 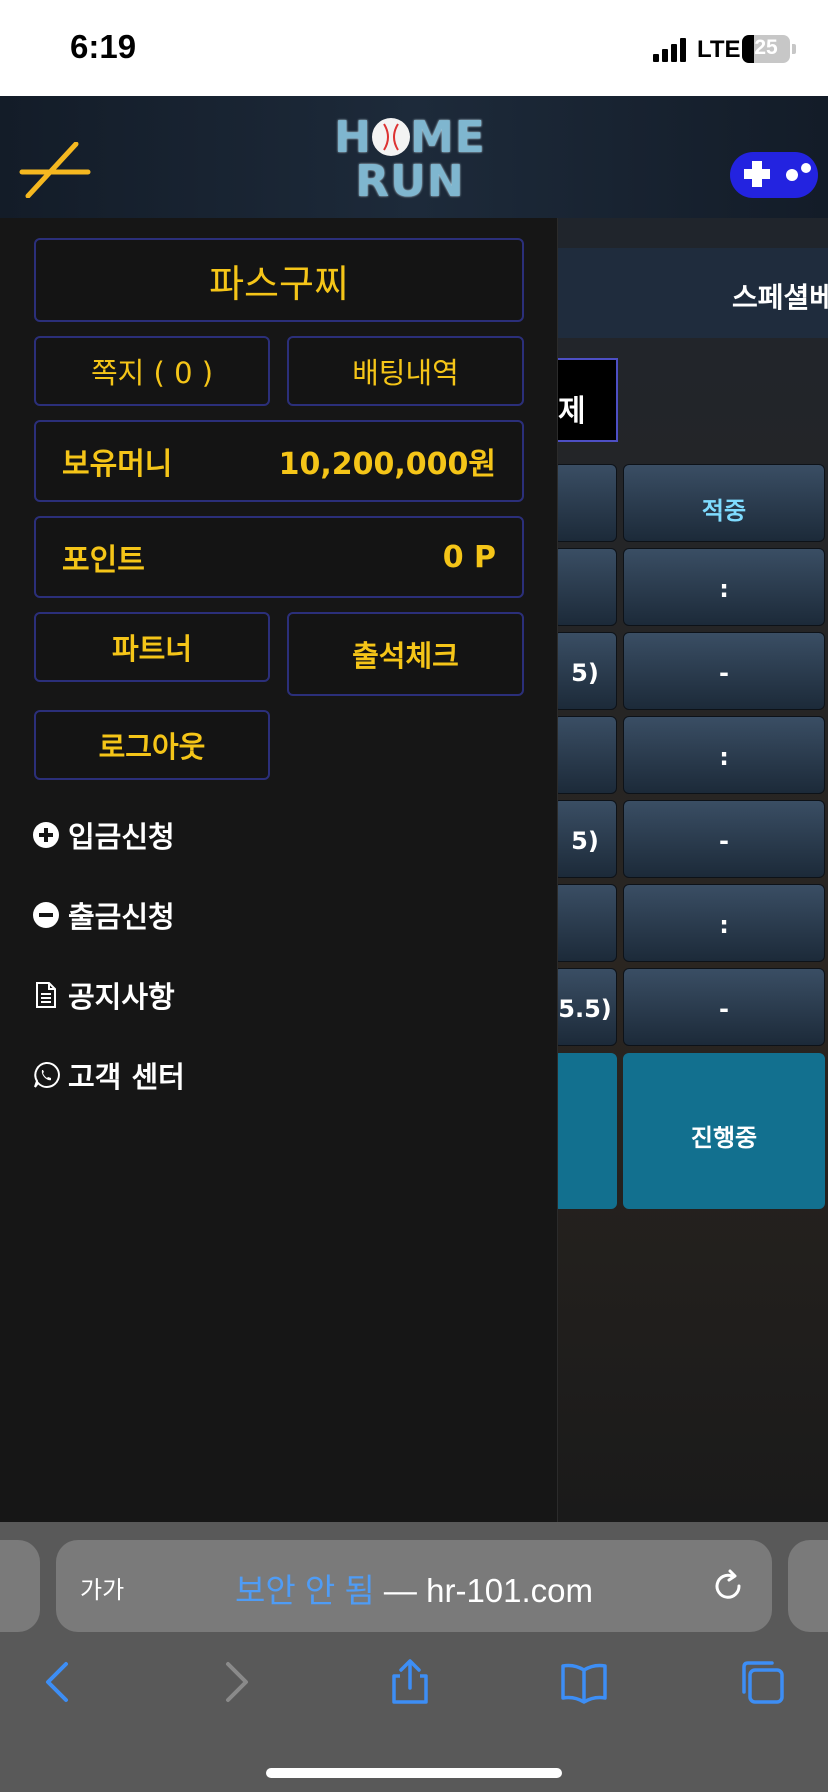 I want to click on bg-cell-right-2: -, so click(x=724, y=671).